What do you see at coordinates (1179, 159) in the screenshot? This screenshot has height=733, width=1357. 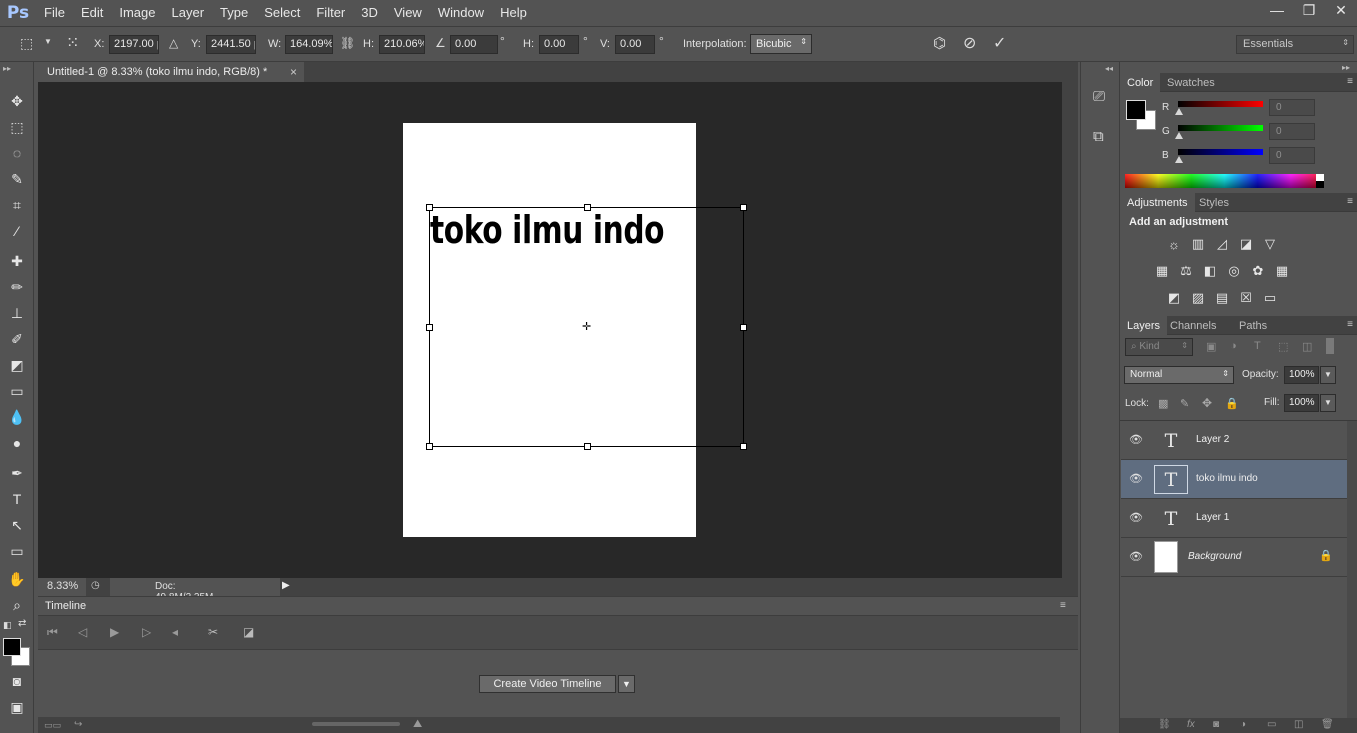 I see `blue-slider-thumb` at bounding box center [1179, 159].